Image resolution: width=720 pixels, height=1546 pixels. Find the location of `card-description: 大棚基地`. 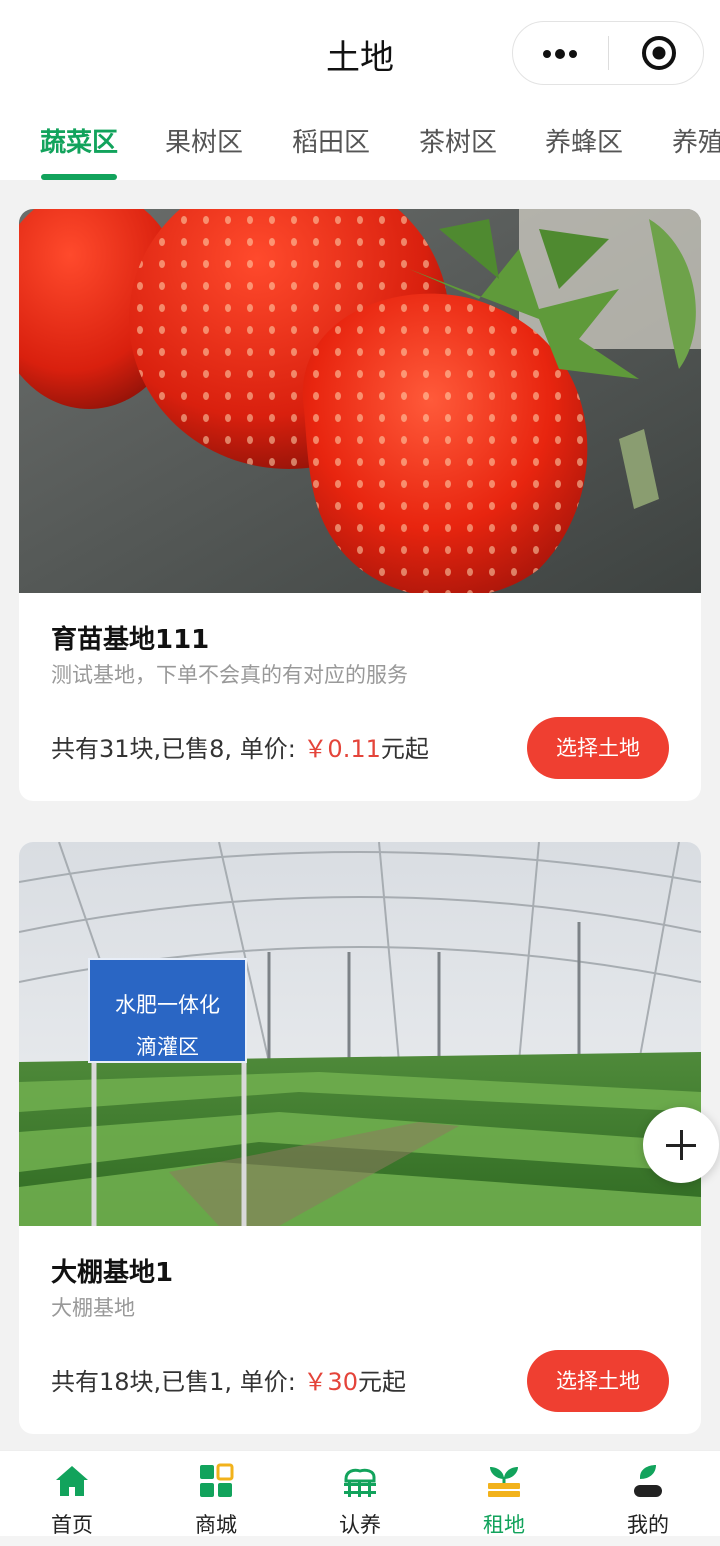

card-description: 大棚基地 is located at coordinates (93, 1308).